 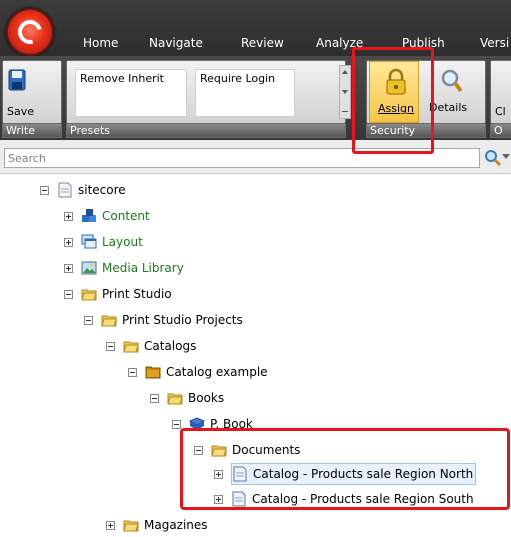 I want to click on tree-node-magazines: Magazines, so click(x=157, y=525).